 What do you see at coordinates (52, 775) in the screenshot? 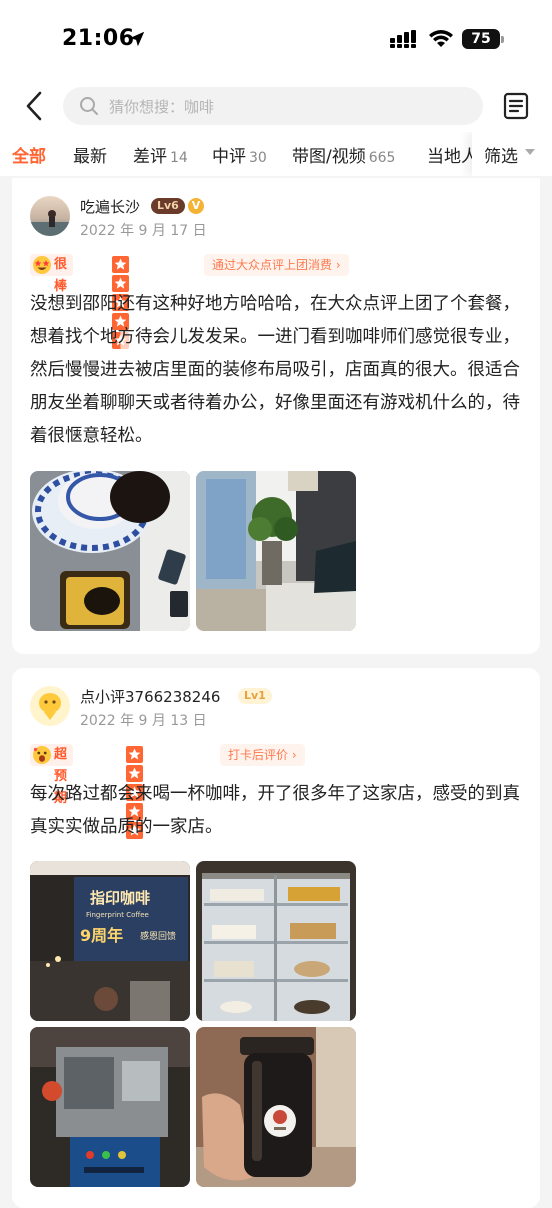
I see `mood-tag: 超预期` at bounding box center [52, 775].